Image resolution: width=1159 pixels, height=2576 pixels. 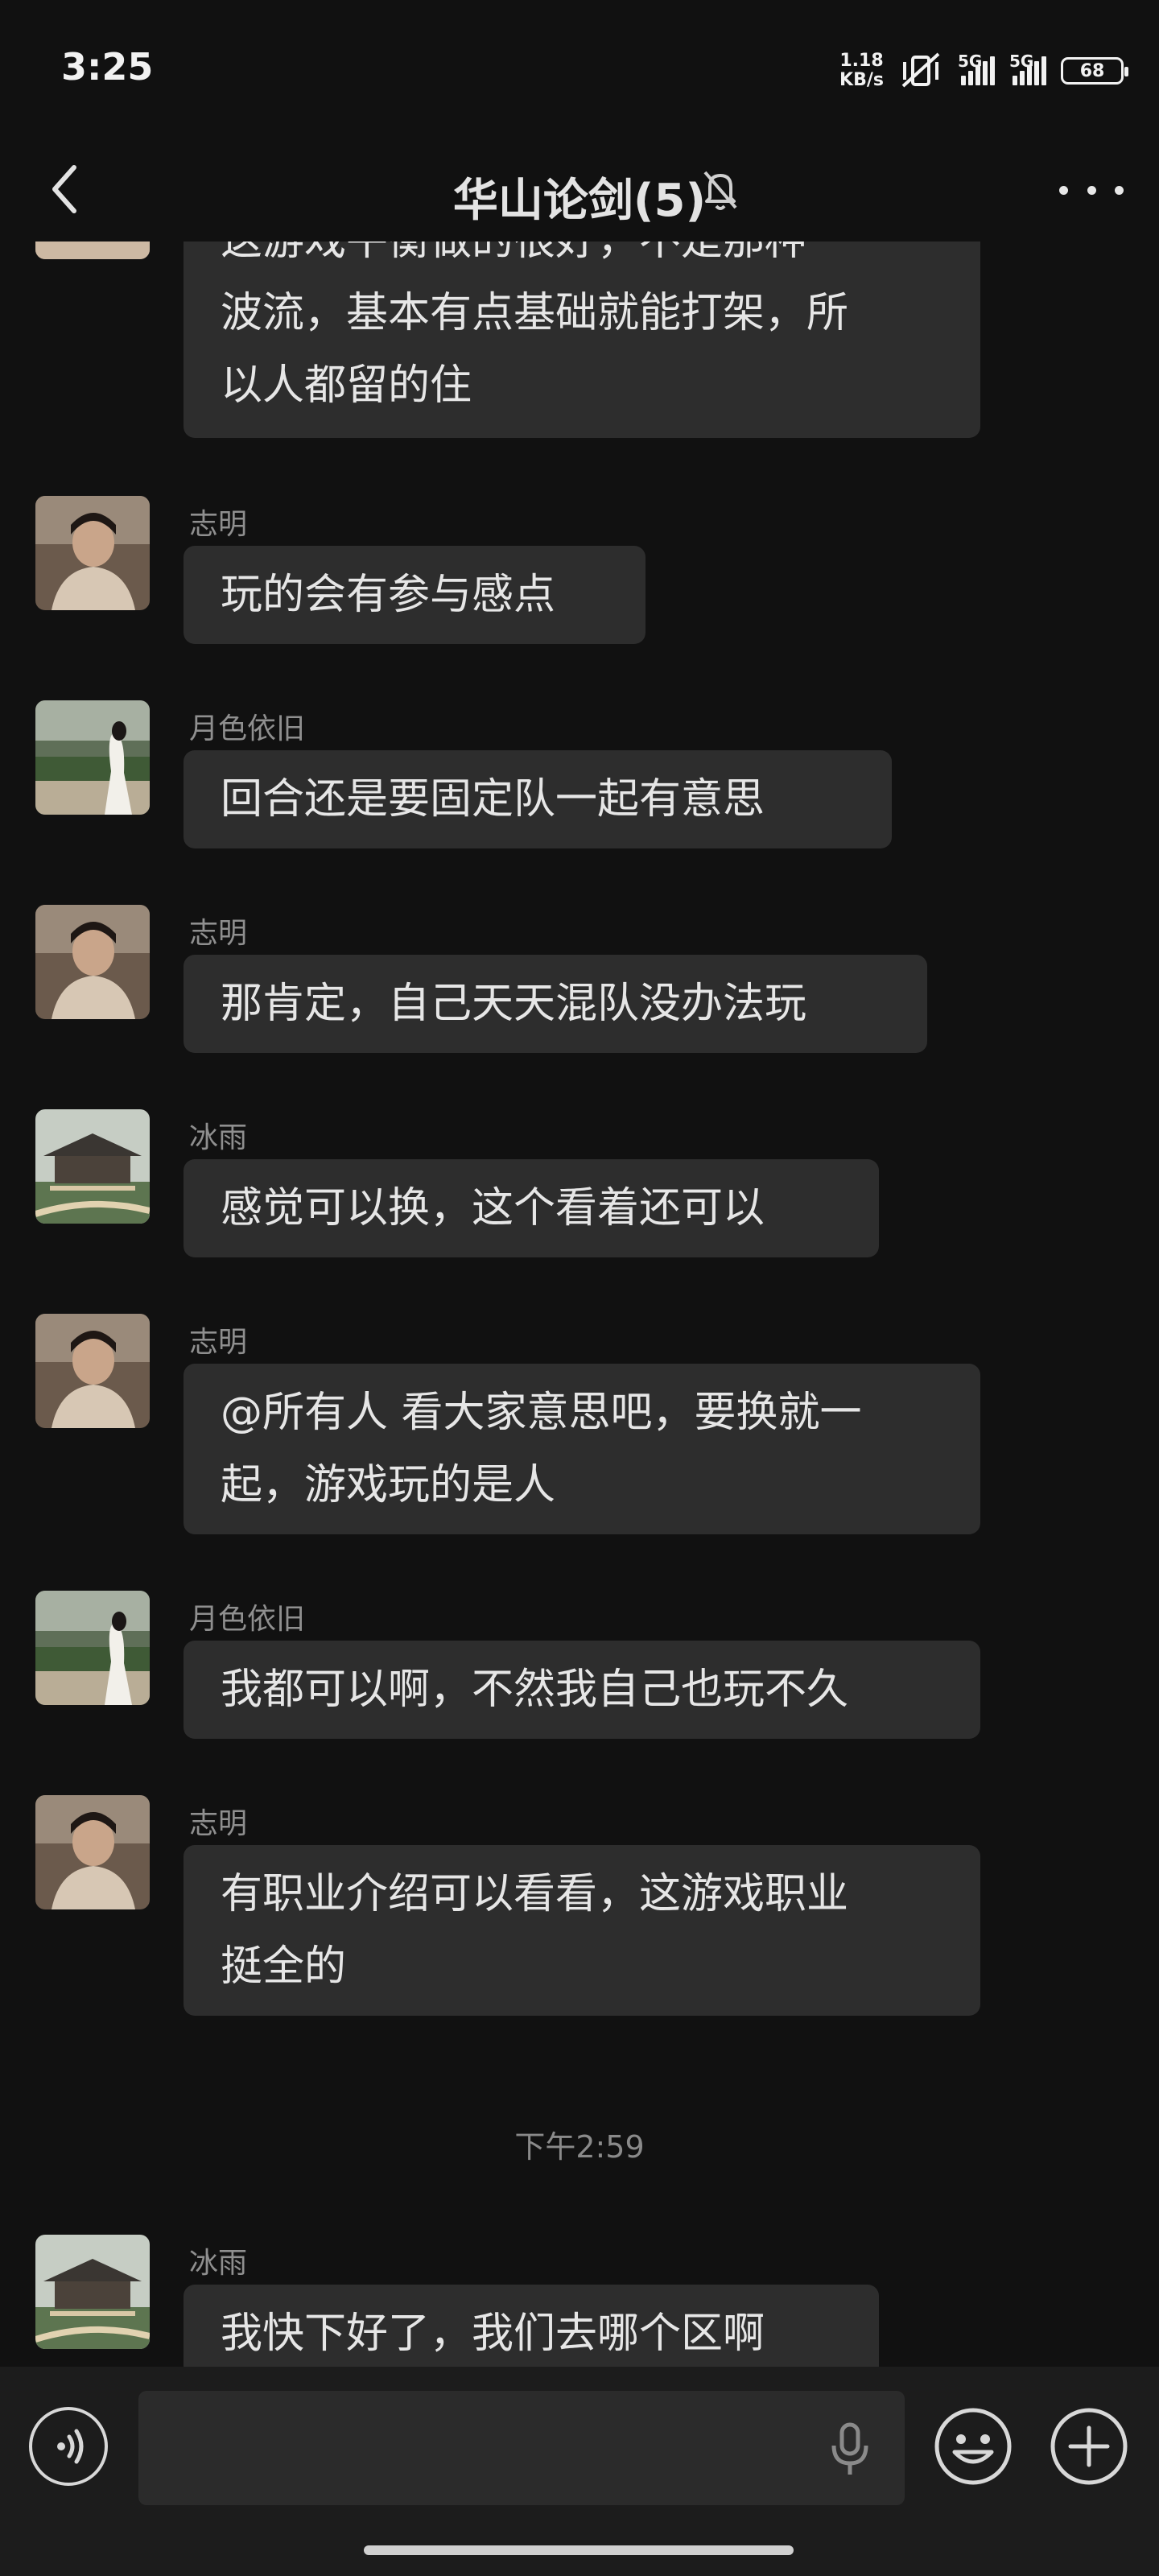 I want to click on message-bubble: 回合还是要固定队一起有意思, so click(x=538, y=799).